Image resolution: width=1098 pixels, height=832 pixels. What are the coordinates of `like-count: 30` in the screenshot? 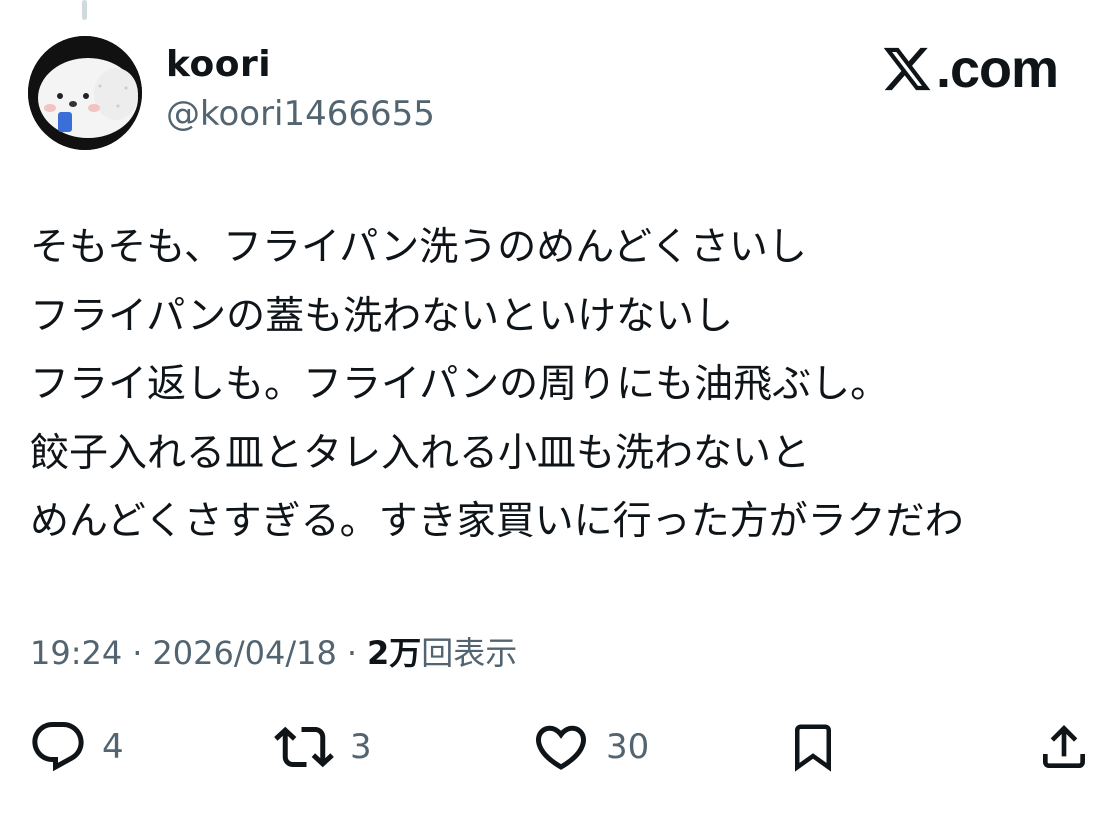 It's located at (628, 747).